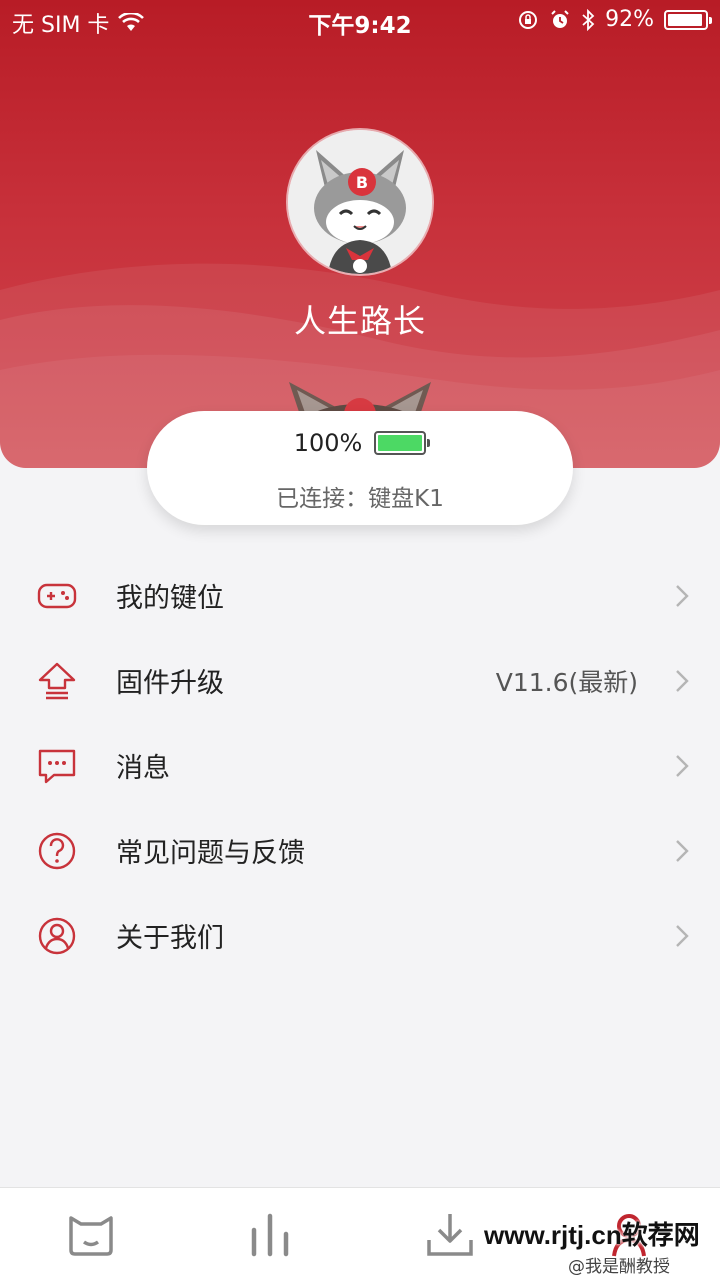  What do you see at coordinates (360, 468) in the screenshot?
I see `device-status-card: 100% 已连接：键盘K1` at bounding box center [360, 468].